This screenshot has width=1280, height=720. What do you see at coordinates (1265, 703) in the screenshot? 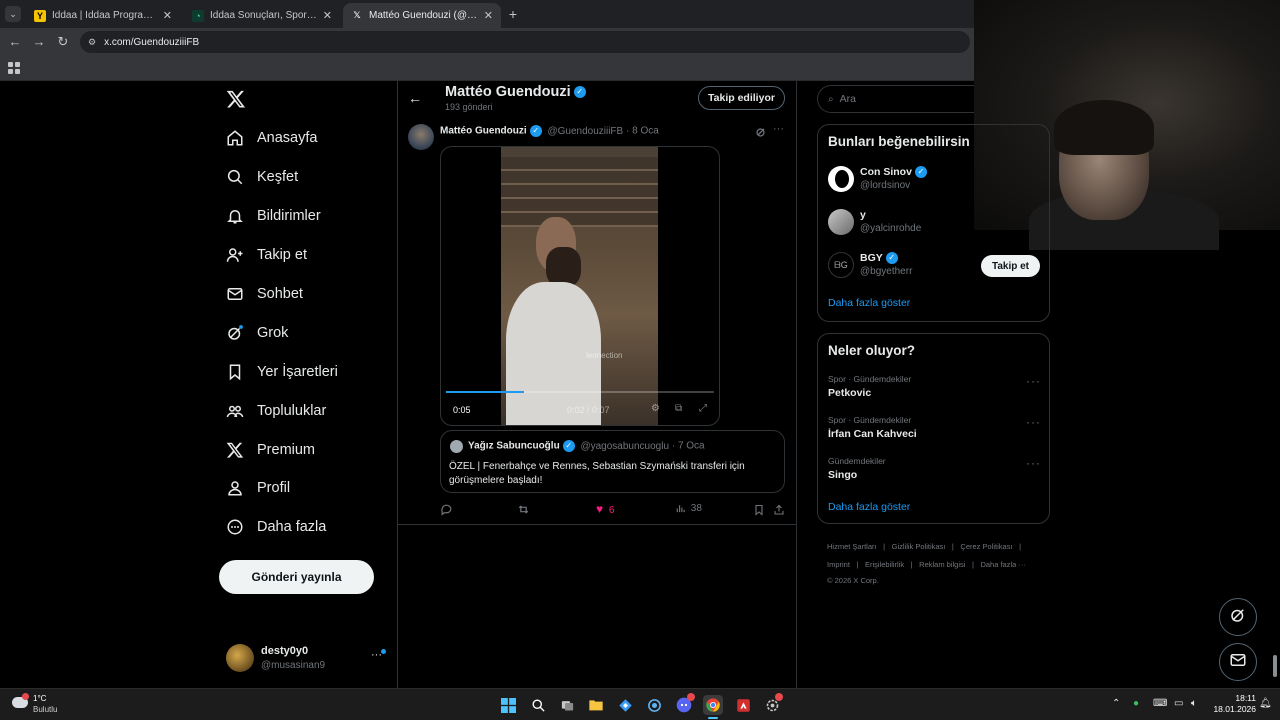
I see `notification-bell-icon: 🔔︎` at bounding box center [1265, 703].